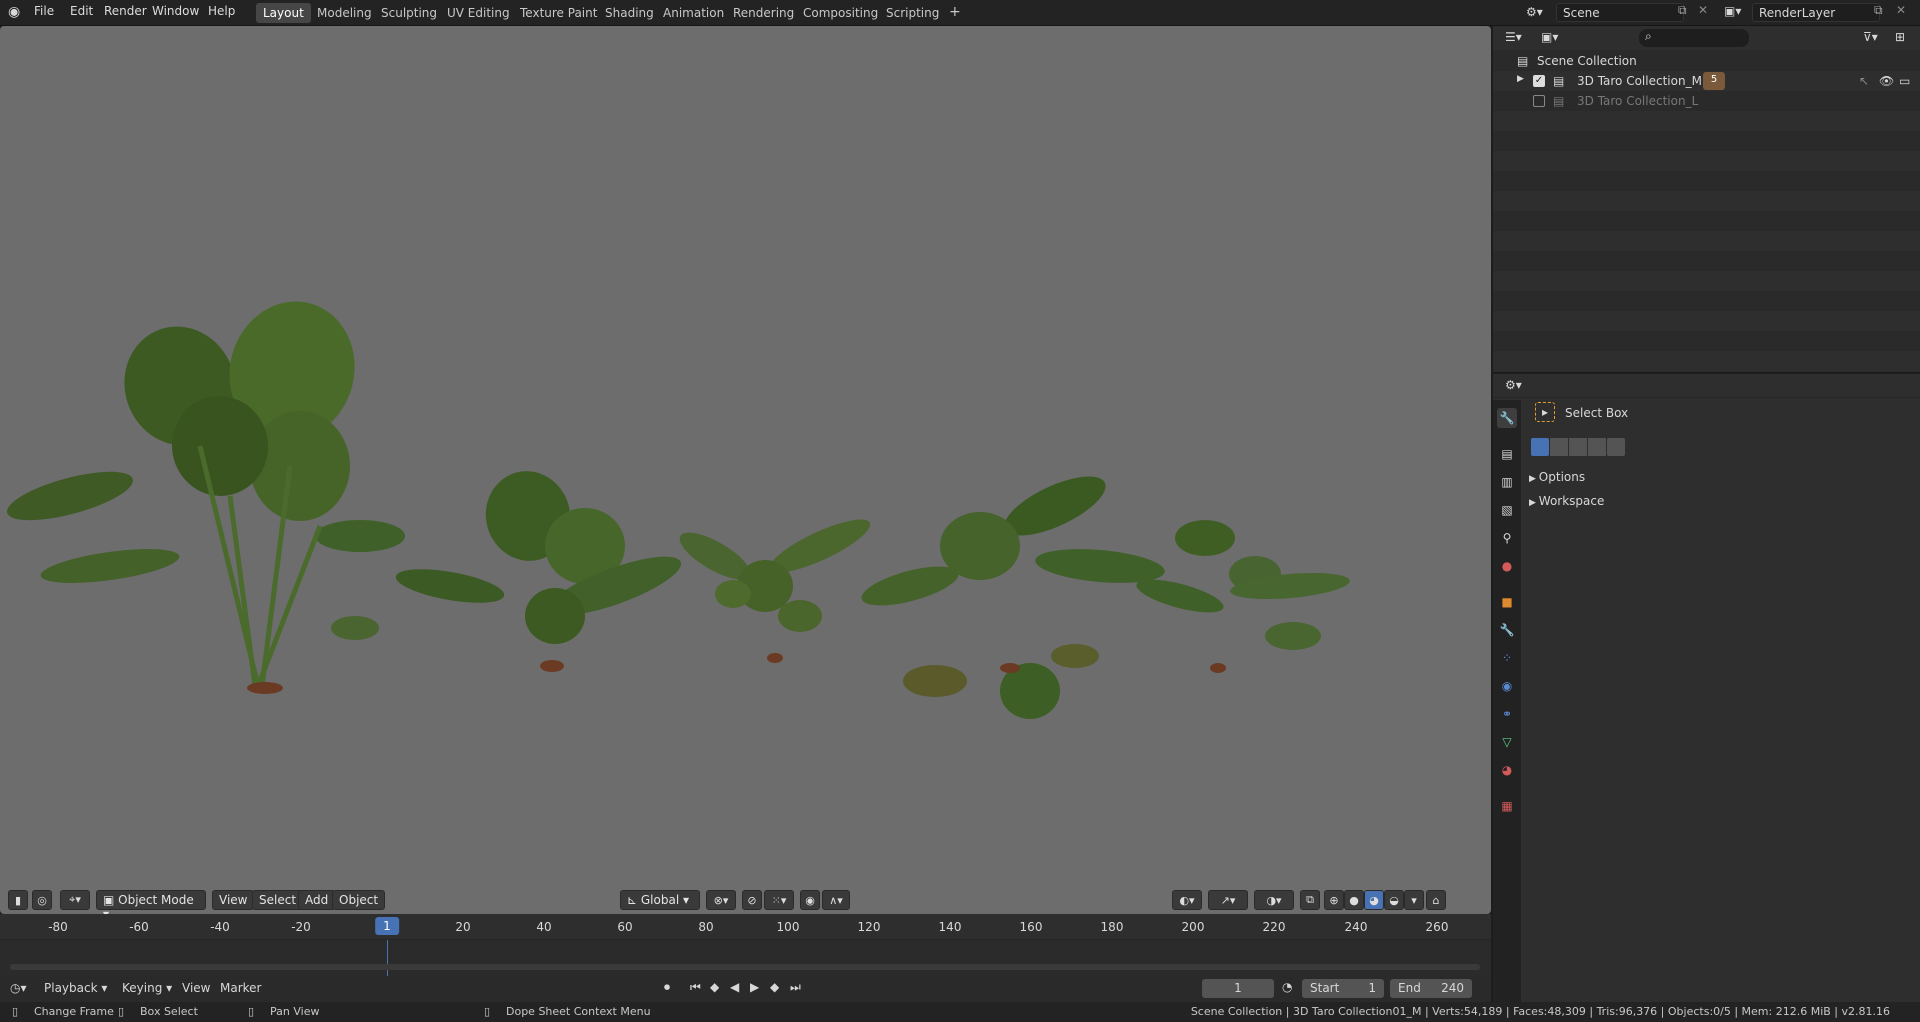  I want to click on view-layer-tab-icon: ▧, so click(1507, 510).